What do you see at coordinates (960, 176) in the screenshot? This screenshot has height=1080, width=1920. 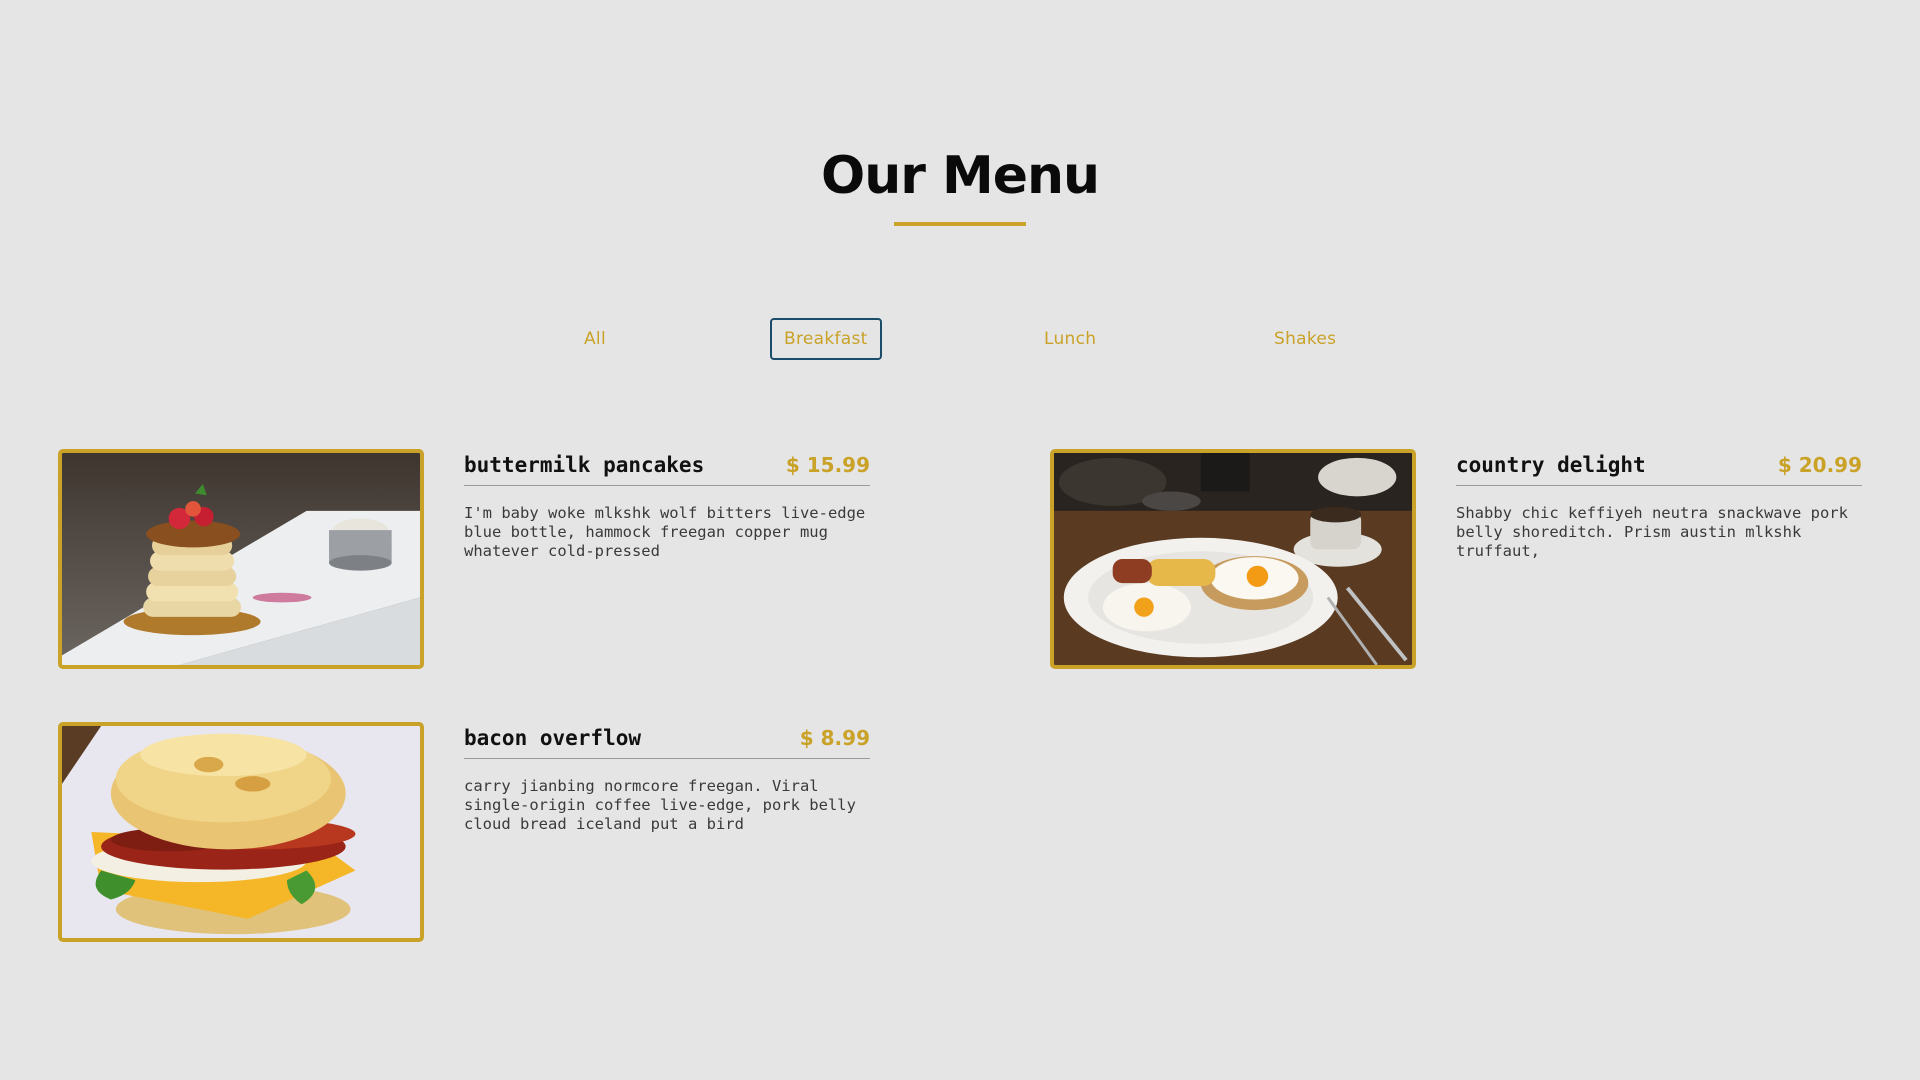 I see `page-title: Our Menu` at bounding box center [960, 176].